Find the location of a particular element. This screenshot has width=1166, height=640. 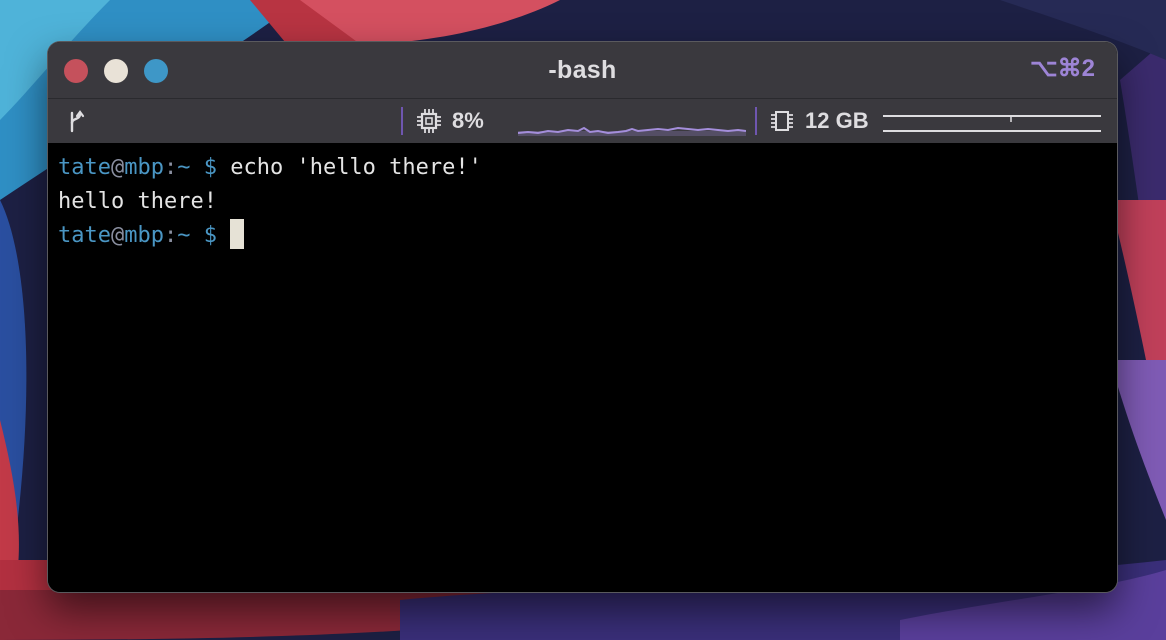

window-title: -bash is located at coordinates (582, 70).